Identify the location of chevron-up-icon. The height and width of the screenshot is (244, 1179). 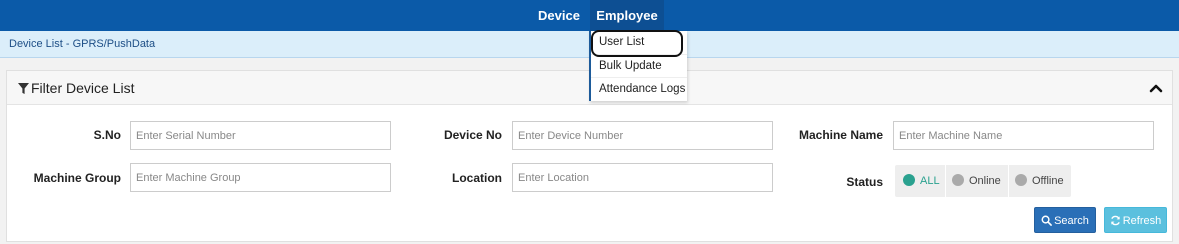
(1156, 88).